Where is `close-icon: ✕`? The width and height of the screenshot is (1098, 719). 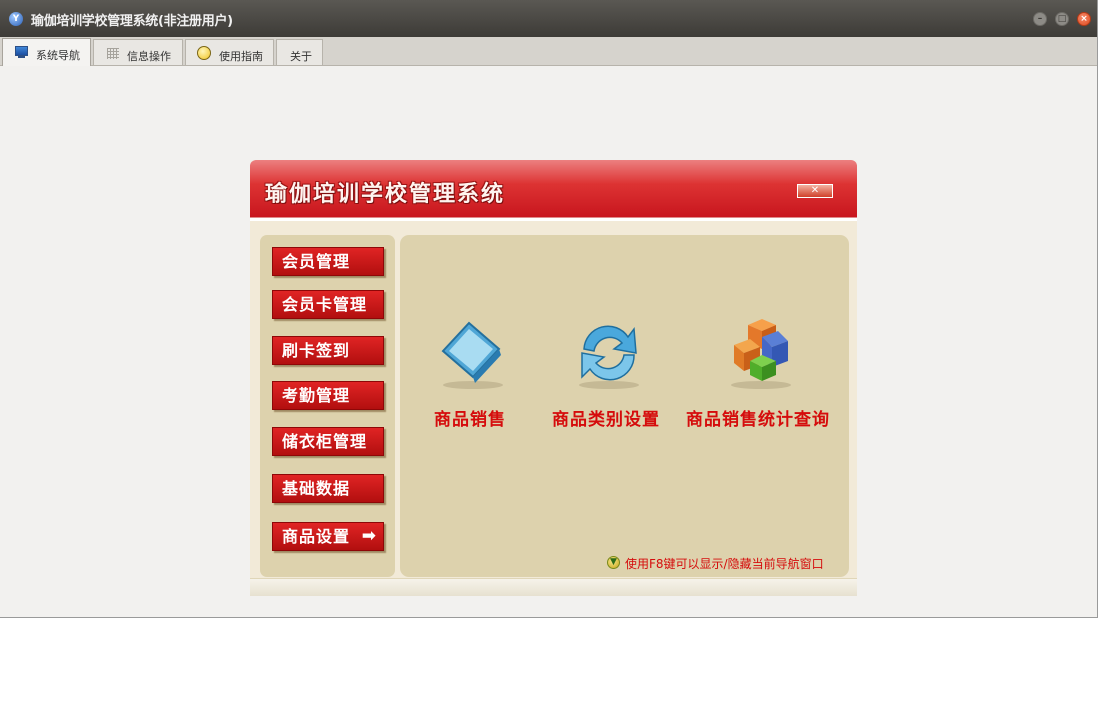 close-icon: ✕ is located at coordinates (815, 190).